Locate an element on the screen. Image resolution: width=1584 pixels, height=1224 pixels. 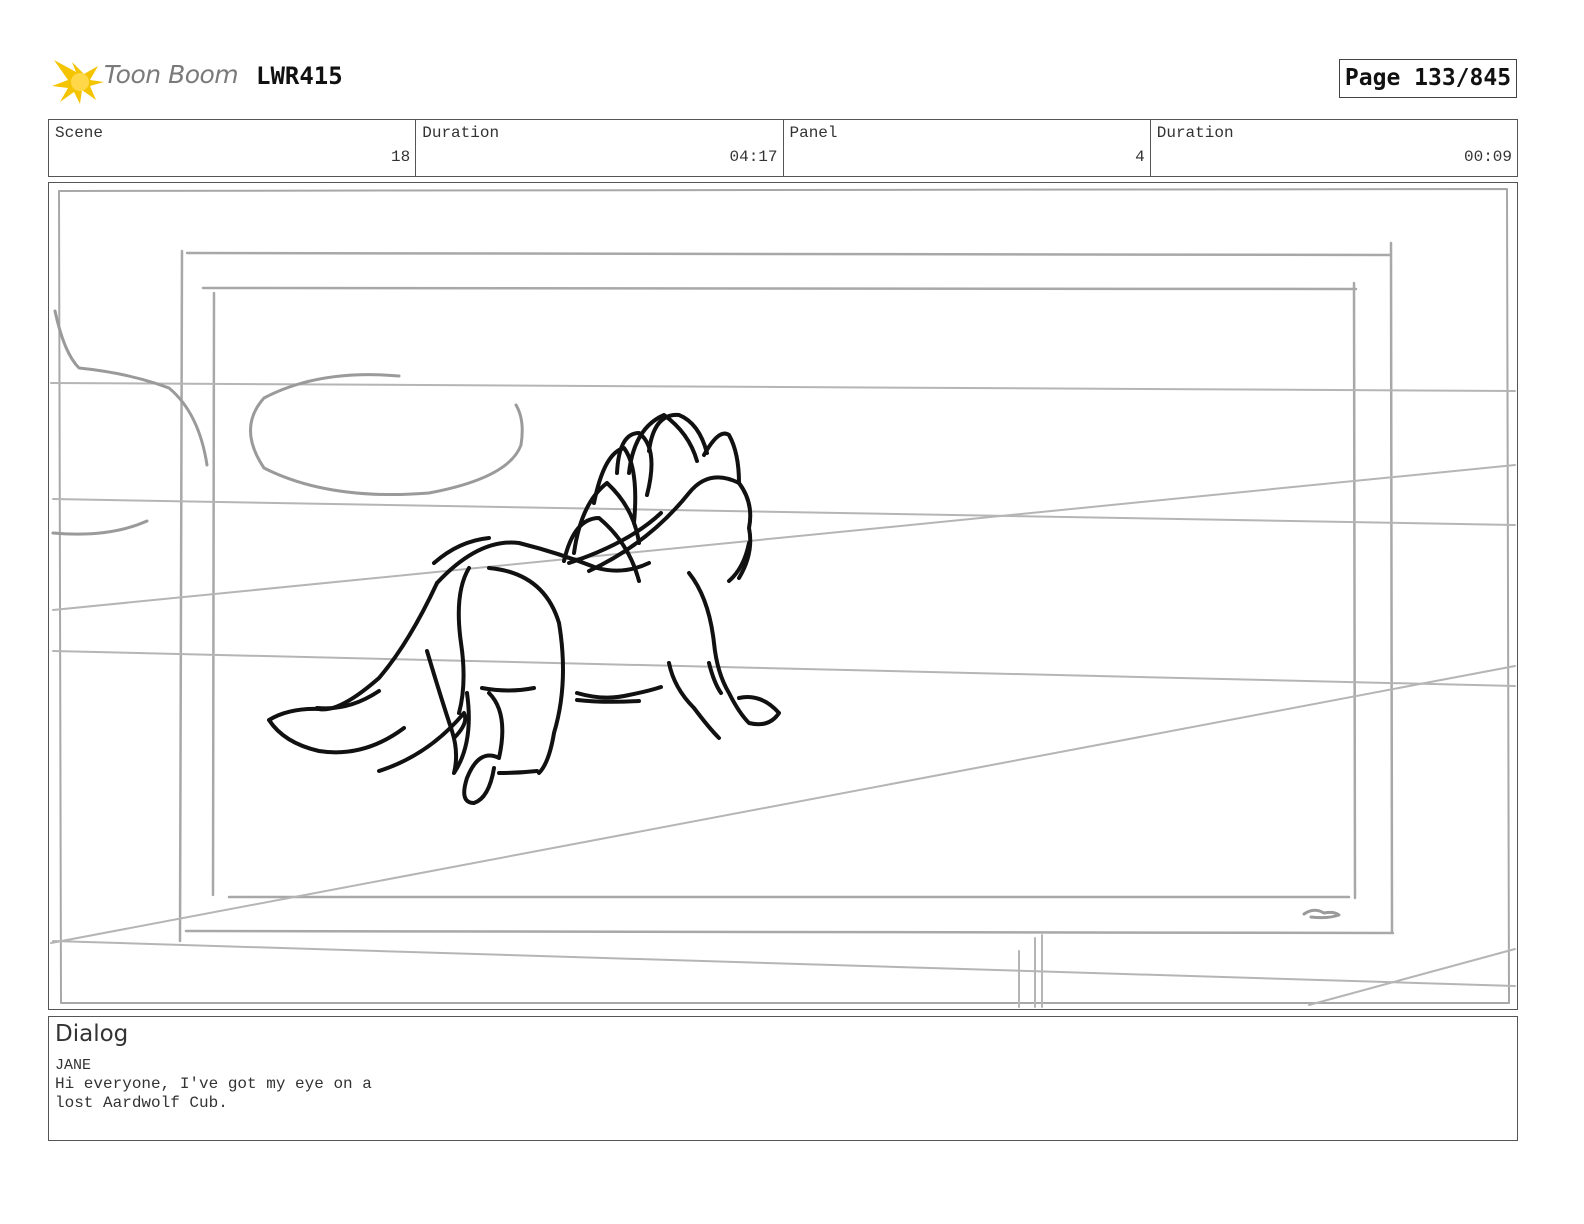
scene-duration-value: 04:17 is located at coordinates (753, 157).